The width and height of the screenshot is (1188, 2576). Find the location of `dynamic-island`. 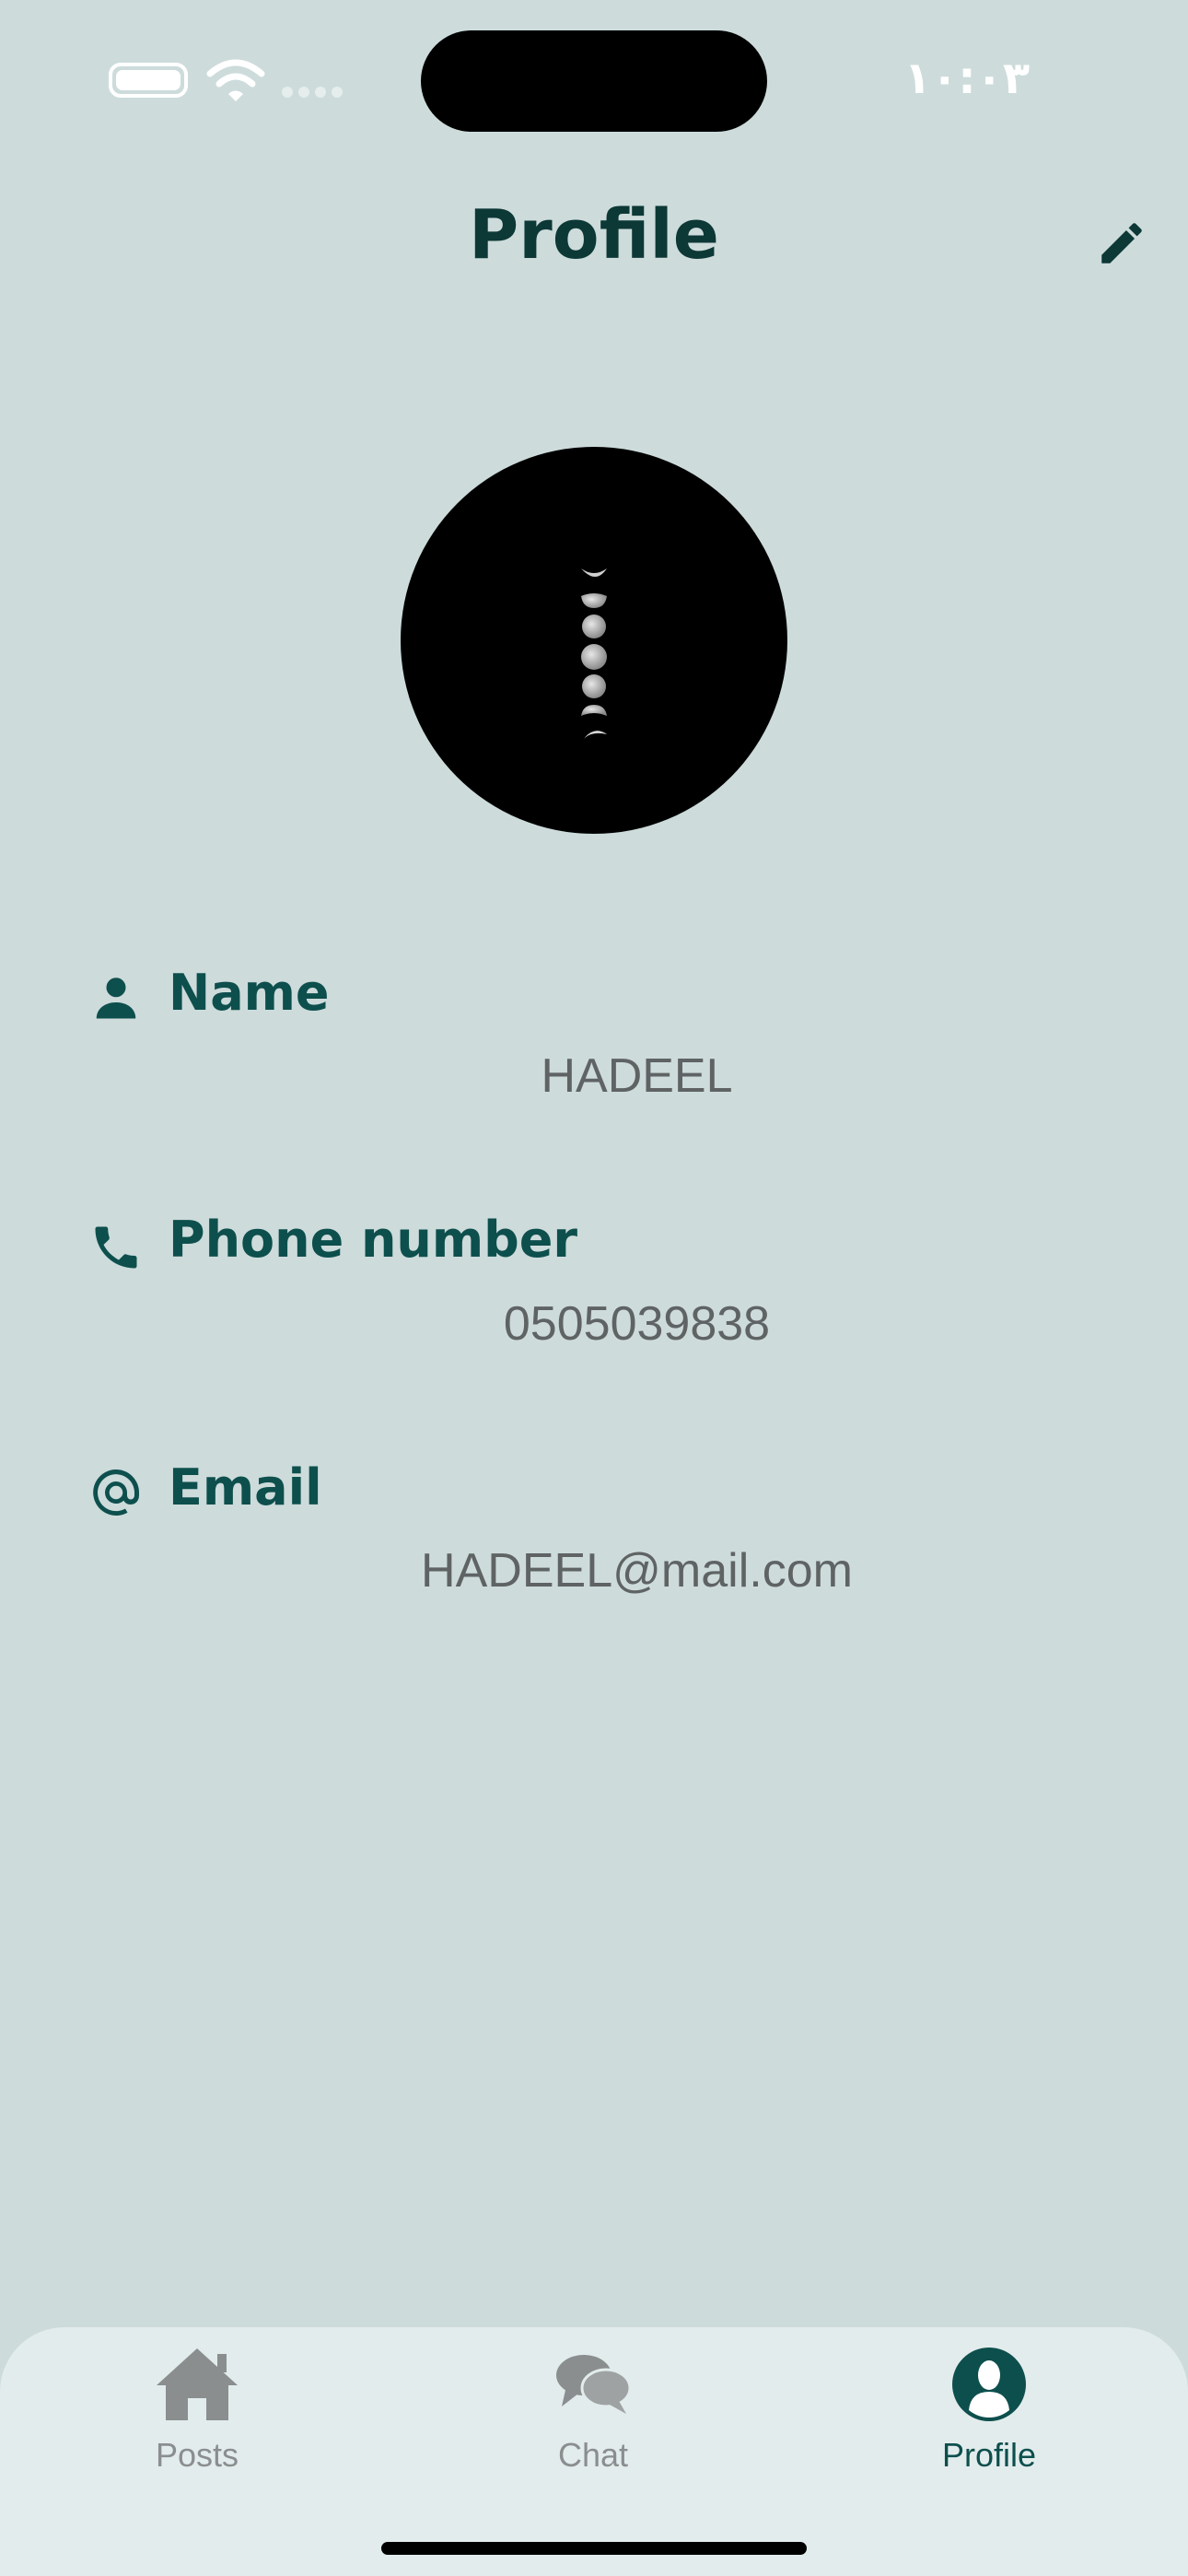

dynamic-island is located at coordinates (594, 81).